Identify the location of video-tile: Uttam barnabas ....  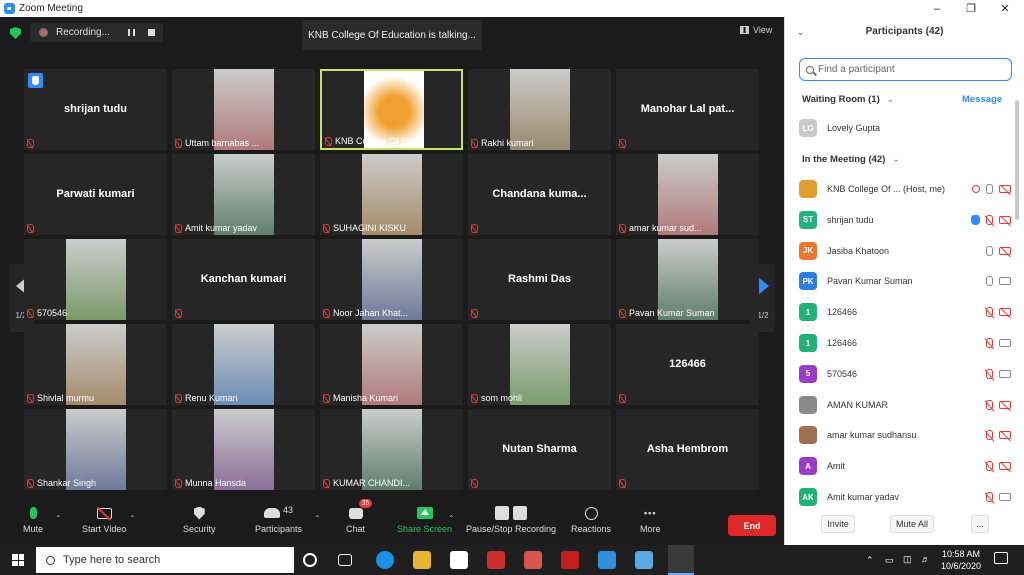
(243, 109).